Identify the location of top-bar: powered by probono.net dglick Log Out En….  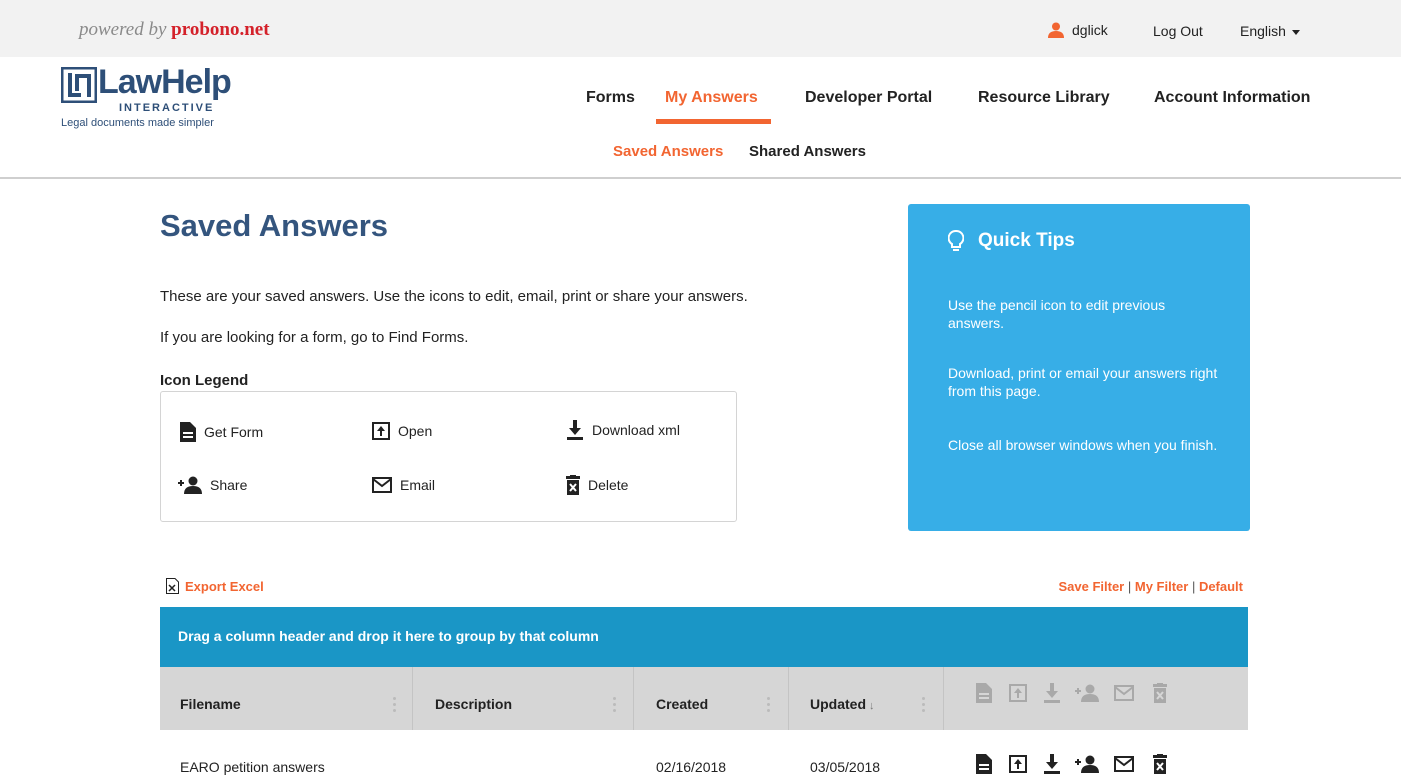
(700, 28).